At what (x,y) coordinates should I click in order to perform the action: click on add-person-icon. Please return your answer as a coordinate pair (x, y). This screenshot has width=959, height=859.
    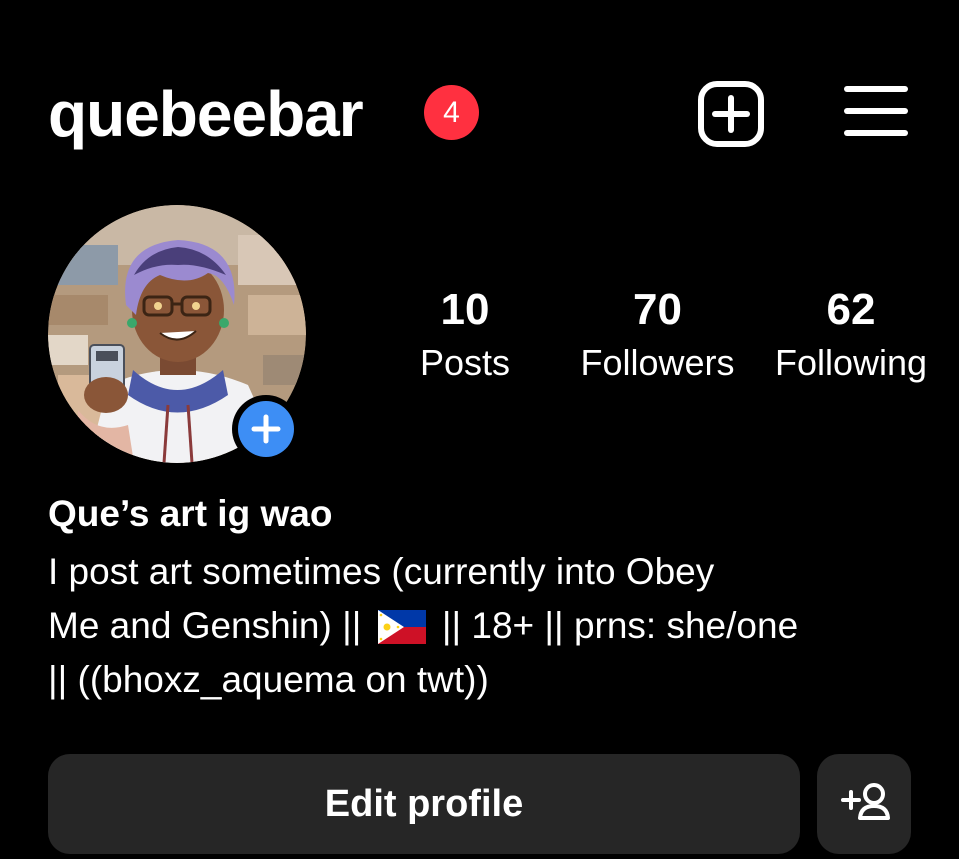
    Looking at the image, I should click on (865, 801).